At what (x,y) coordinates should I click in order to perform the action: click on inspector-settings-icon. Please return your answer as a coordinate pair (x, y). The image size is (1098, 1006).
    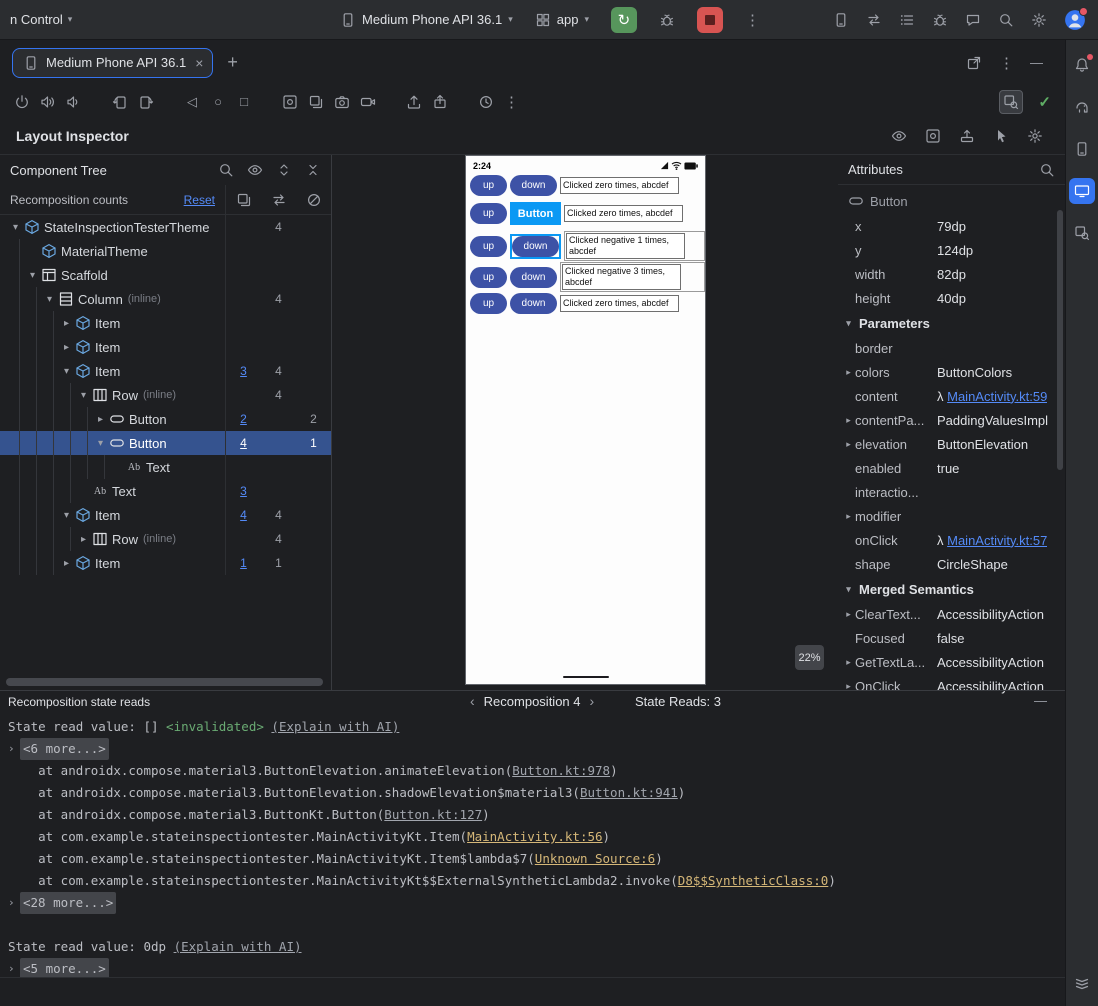
    Looking at the image, I should click on (1035, 136).